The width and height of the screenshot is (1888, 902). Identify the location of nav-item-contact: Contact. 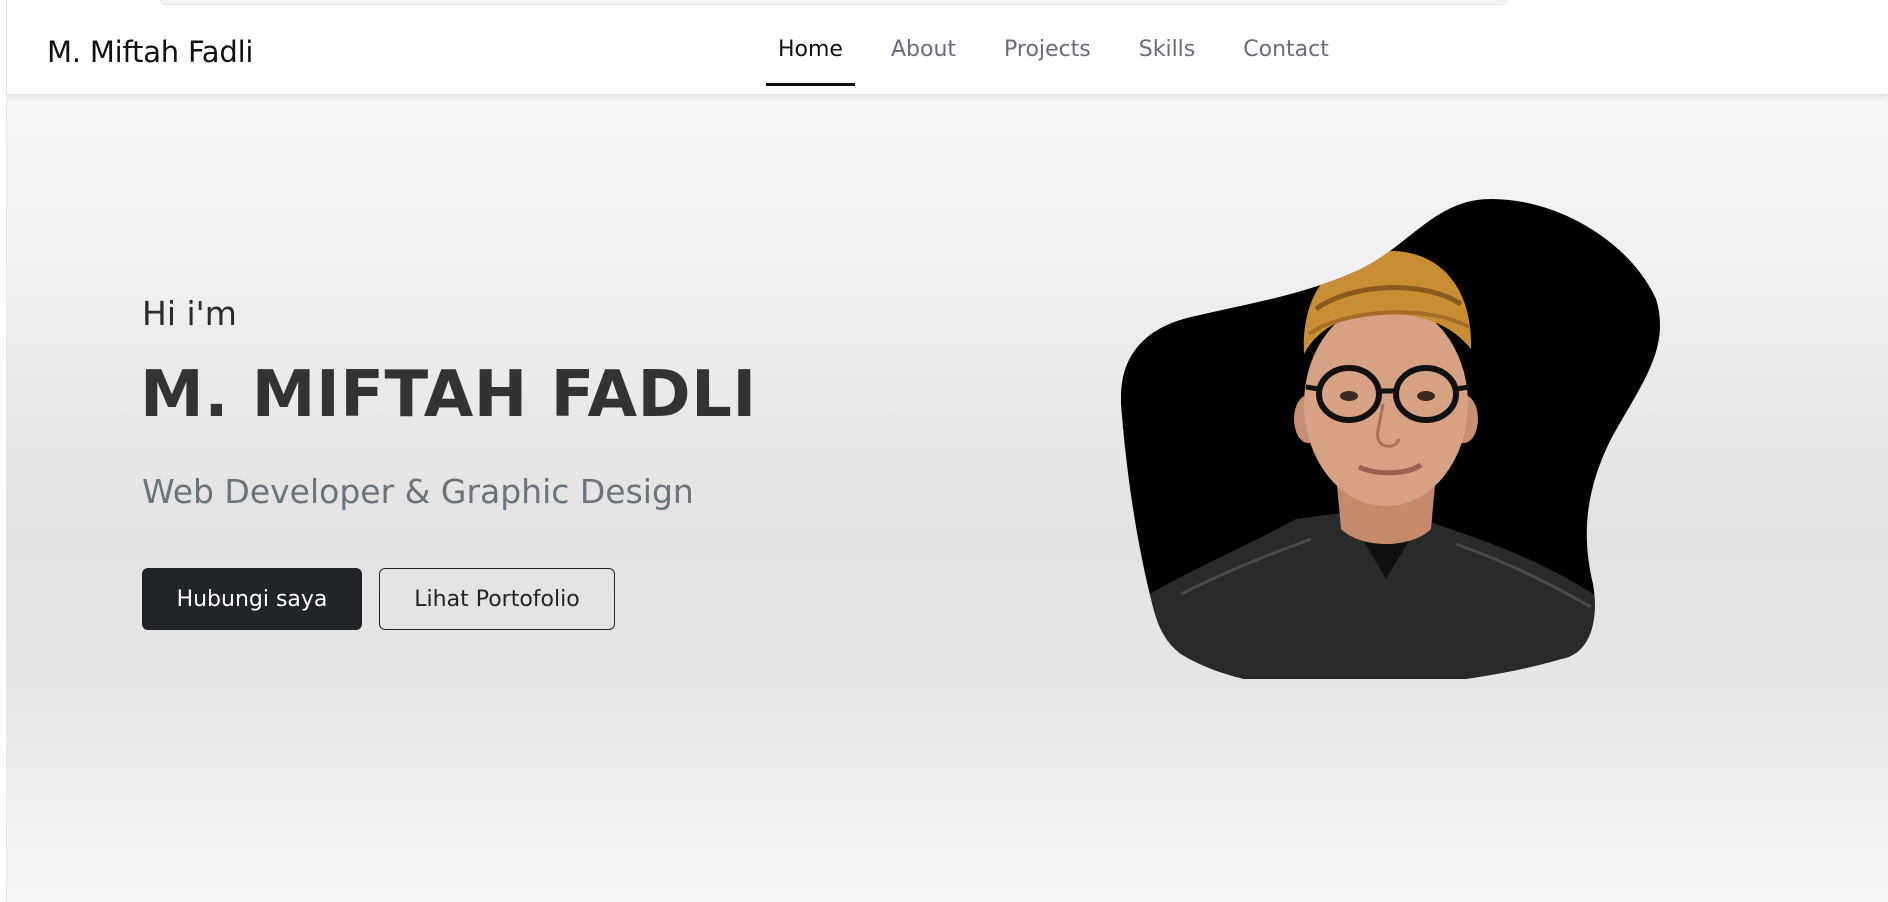
(1286, 50).